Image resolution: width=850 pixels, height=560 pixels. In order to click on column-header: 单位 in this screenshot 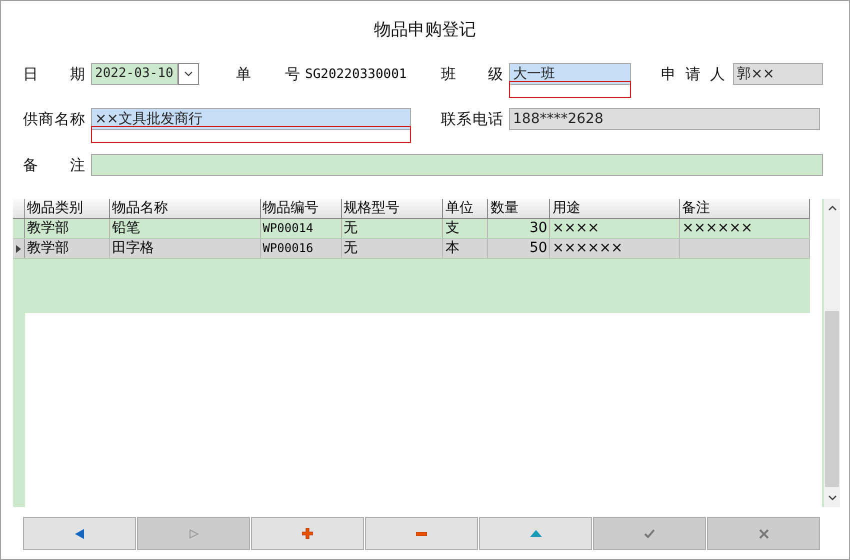, I will do `click(465, 208)`.